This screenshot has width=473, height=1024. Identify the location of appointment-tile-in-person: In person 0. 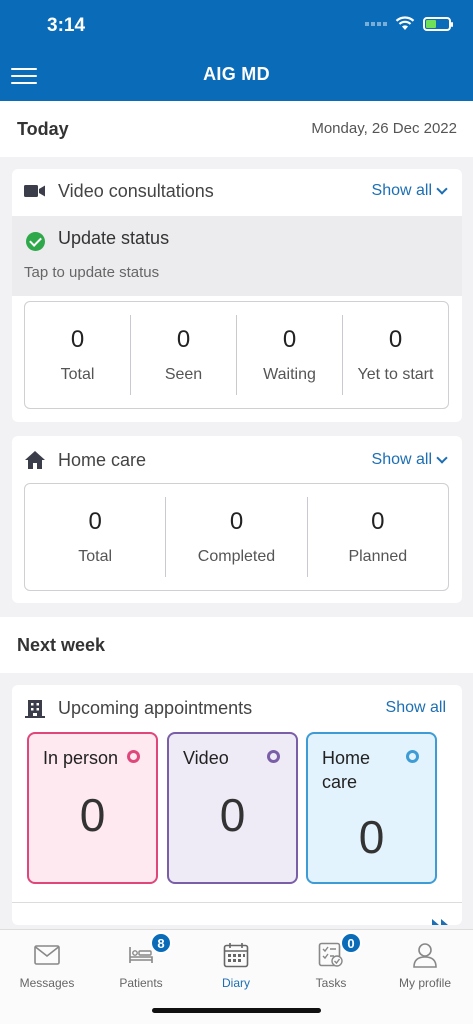
(92, 808).